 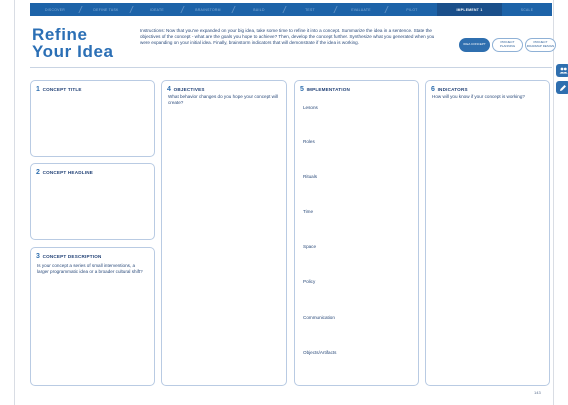 I want to click on card-label: Objectives, so click(x=189, y=89).